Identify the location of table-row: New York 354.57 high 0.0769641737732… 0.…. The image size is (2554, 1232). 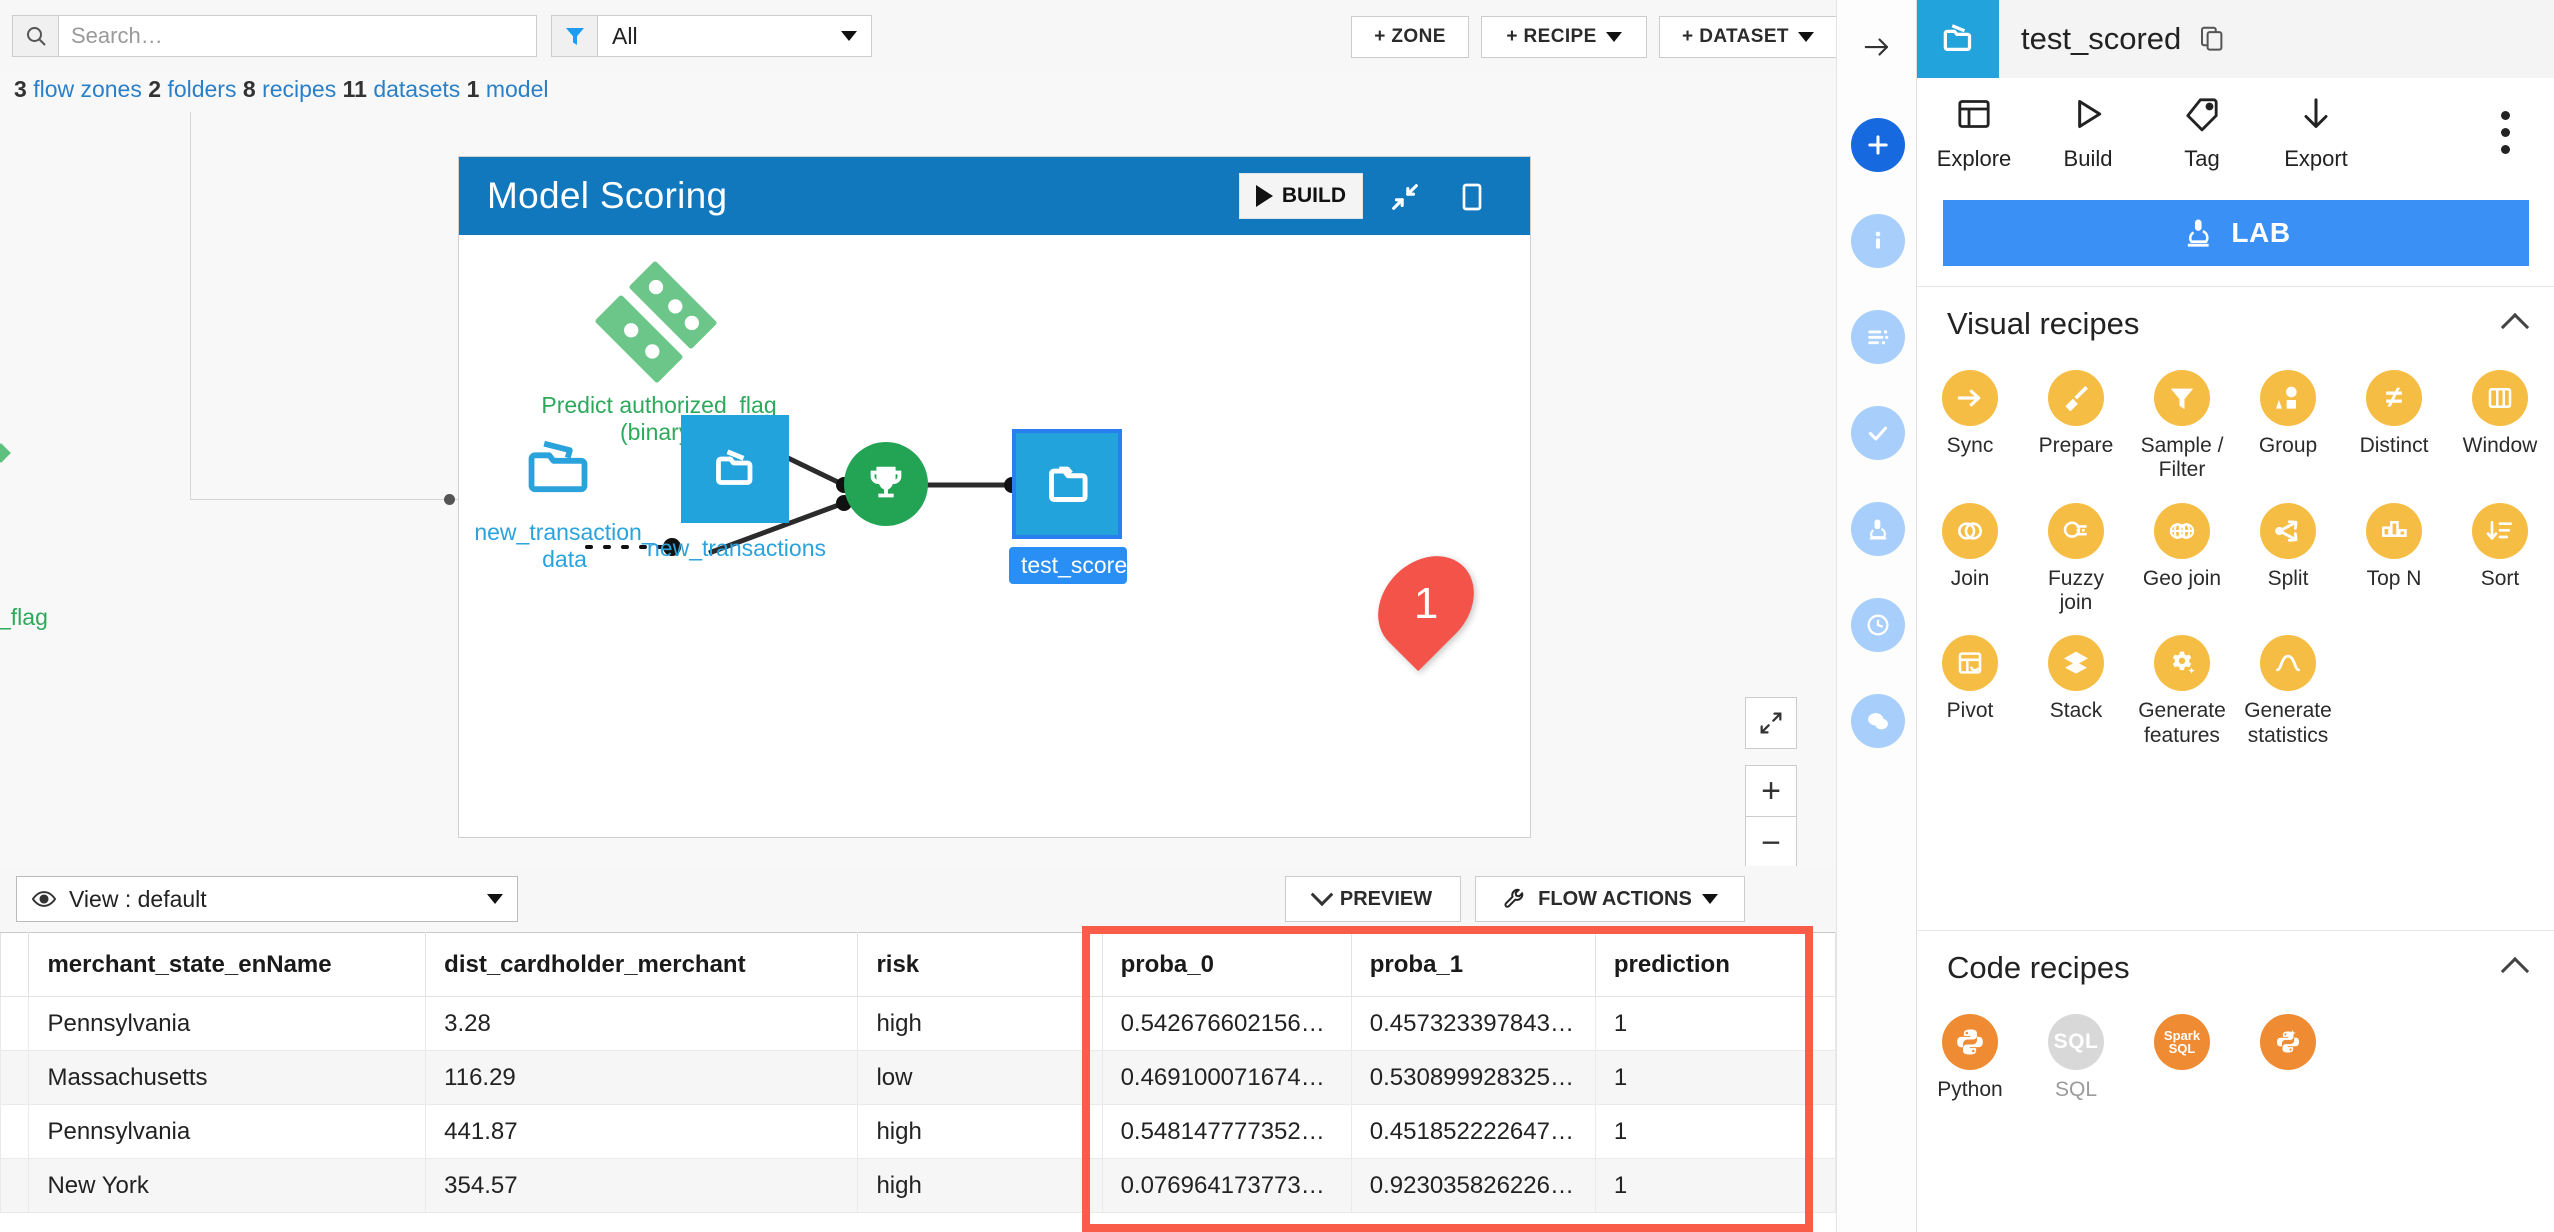
(918, 1185).